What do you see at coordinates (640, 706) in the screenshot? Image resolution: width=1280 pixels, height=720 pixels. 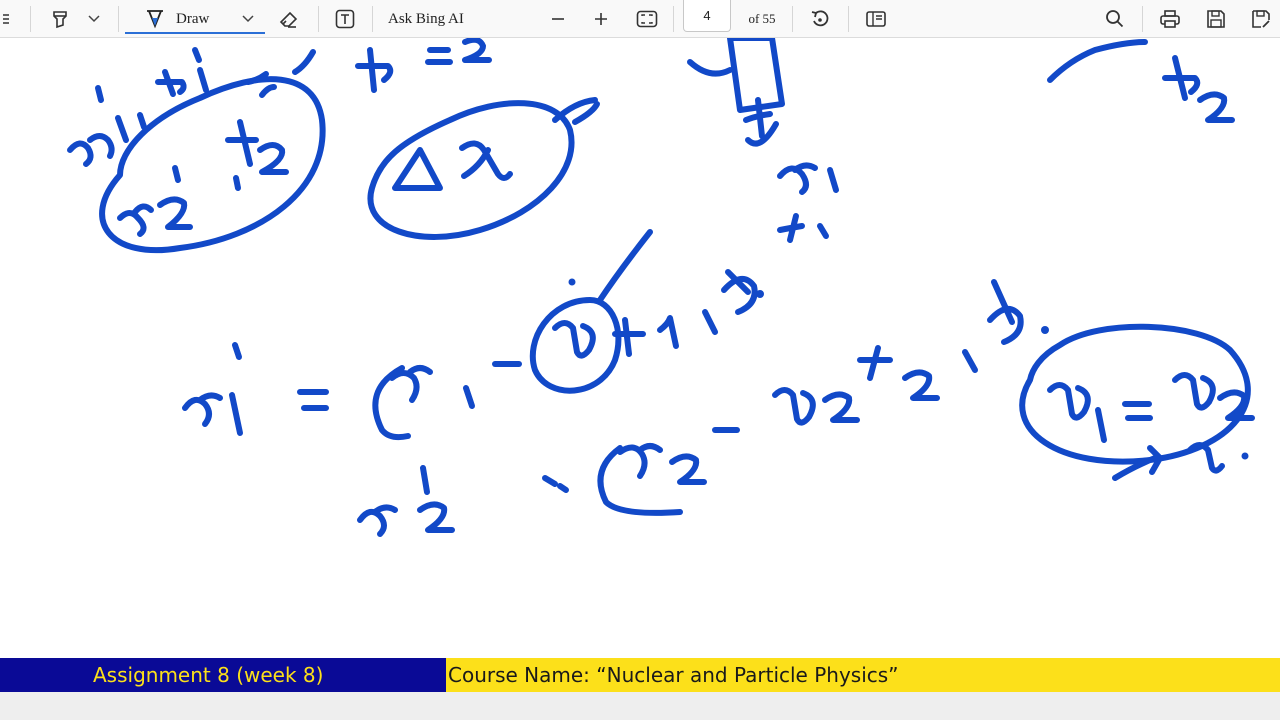 I see `viewer-bottom-margin` at bounding box center [640, 706].